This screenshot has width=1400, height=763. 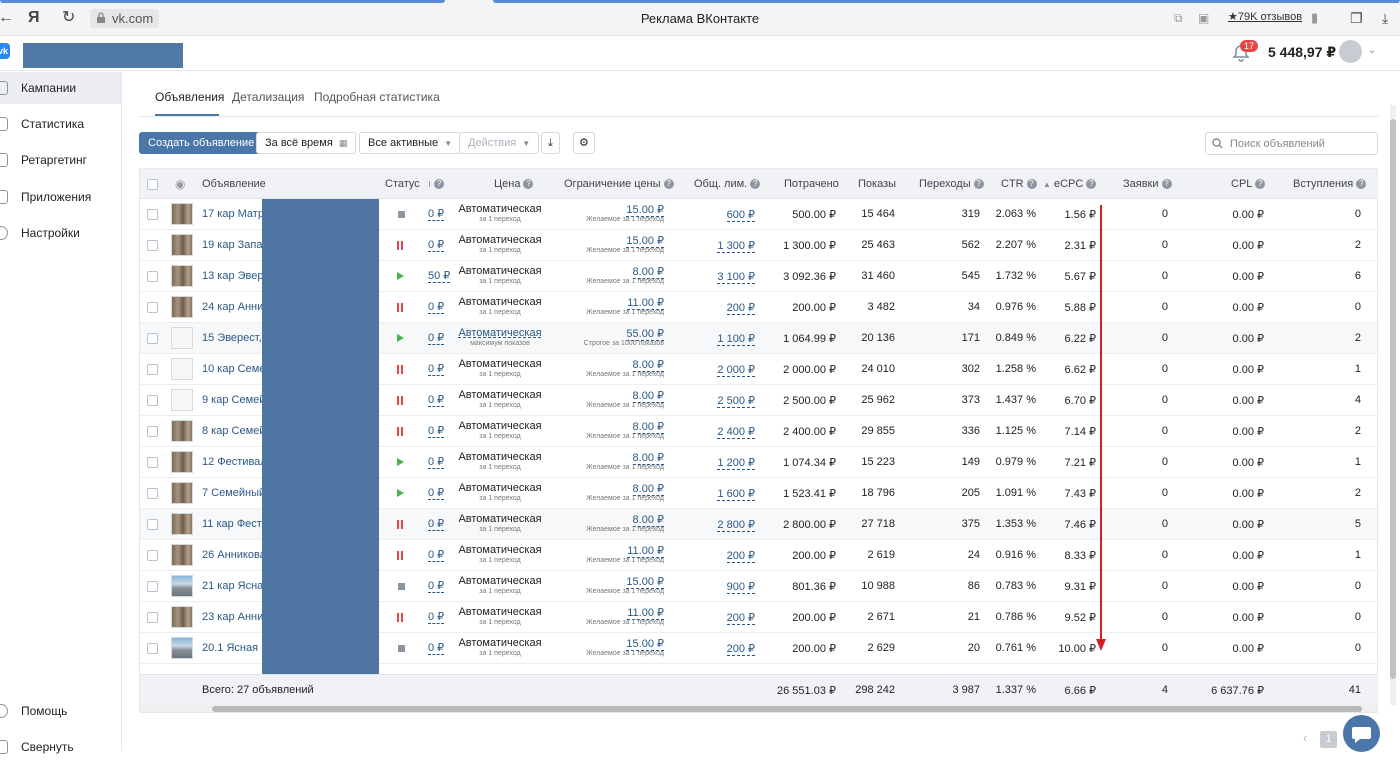 I want to click on ad-name-link: 7 Семейный,, so click(x=235, y=493).